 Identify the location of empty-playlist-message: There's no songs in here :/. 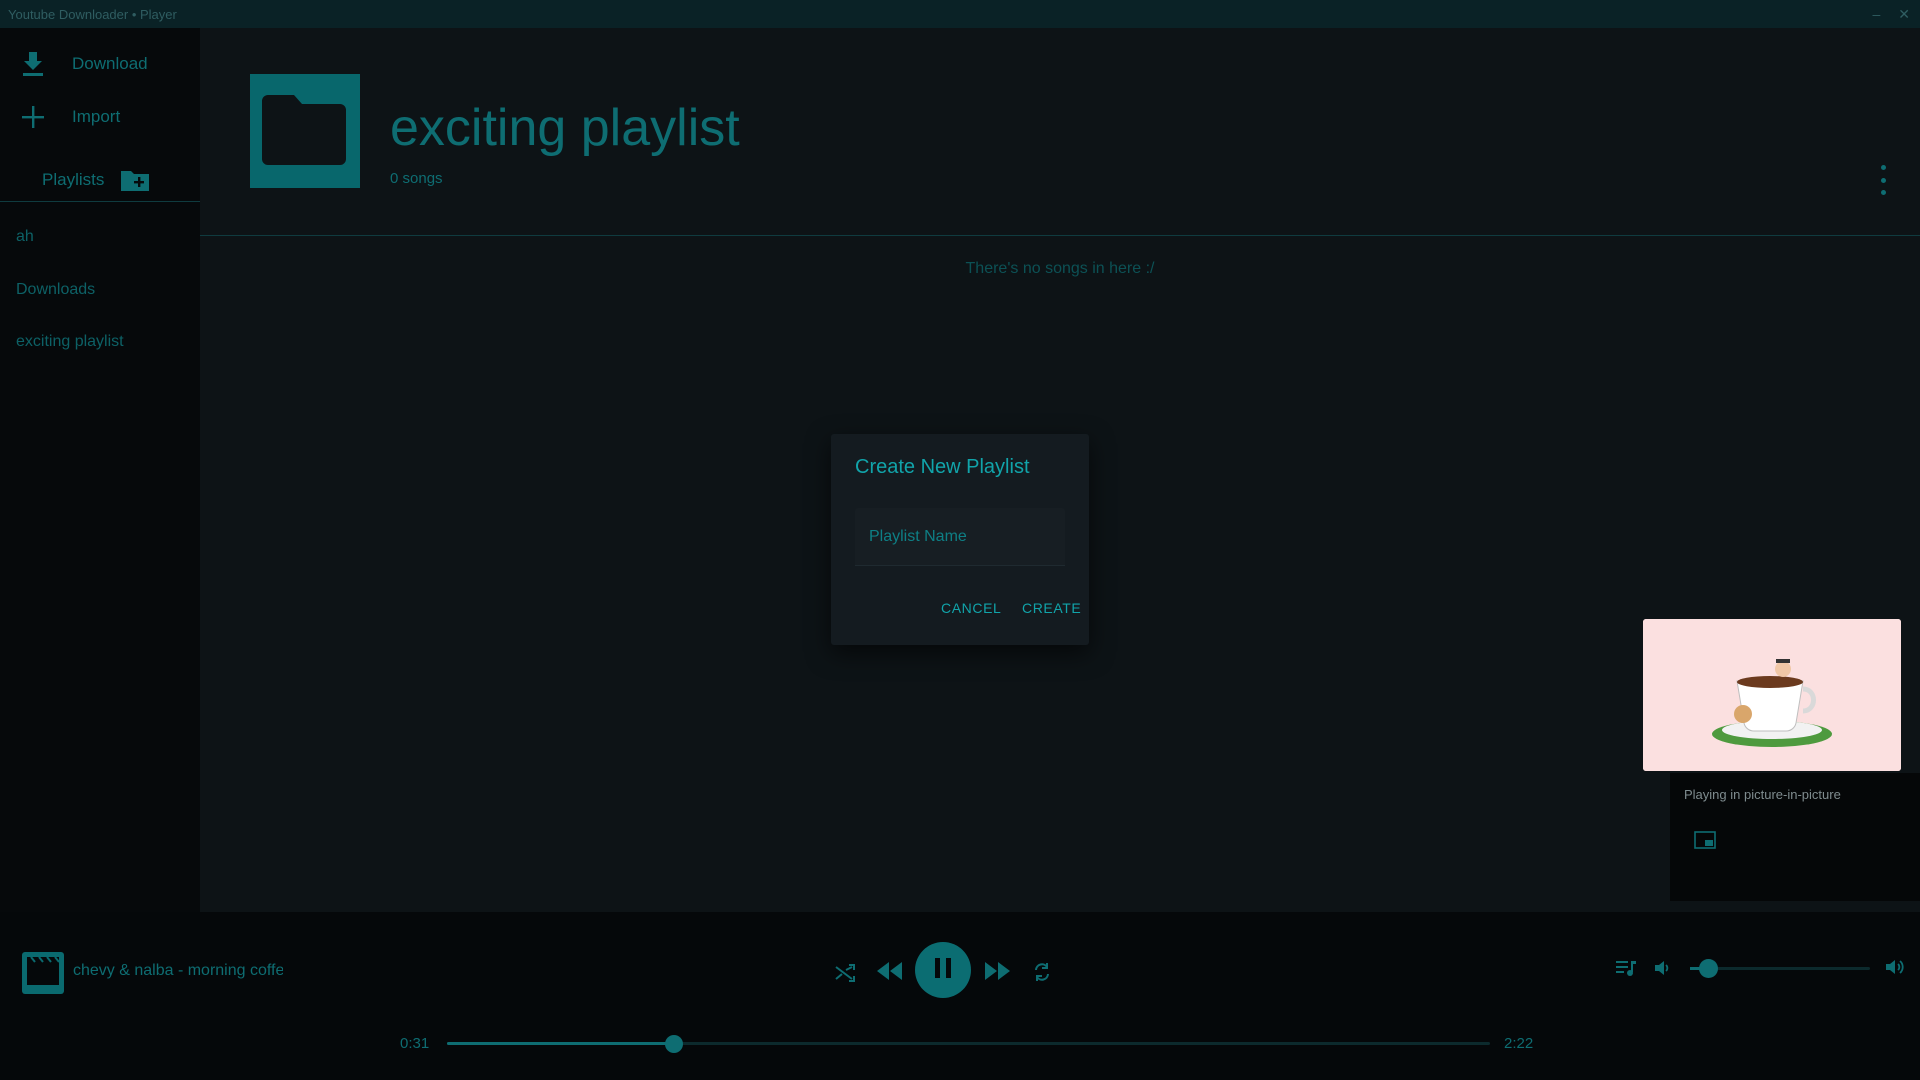
(1060, 268).